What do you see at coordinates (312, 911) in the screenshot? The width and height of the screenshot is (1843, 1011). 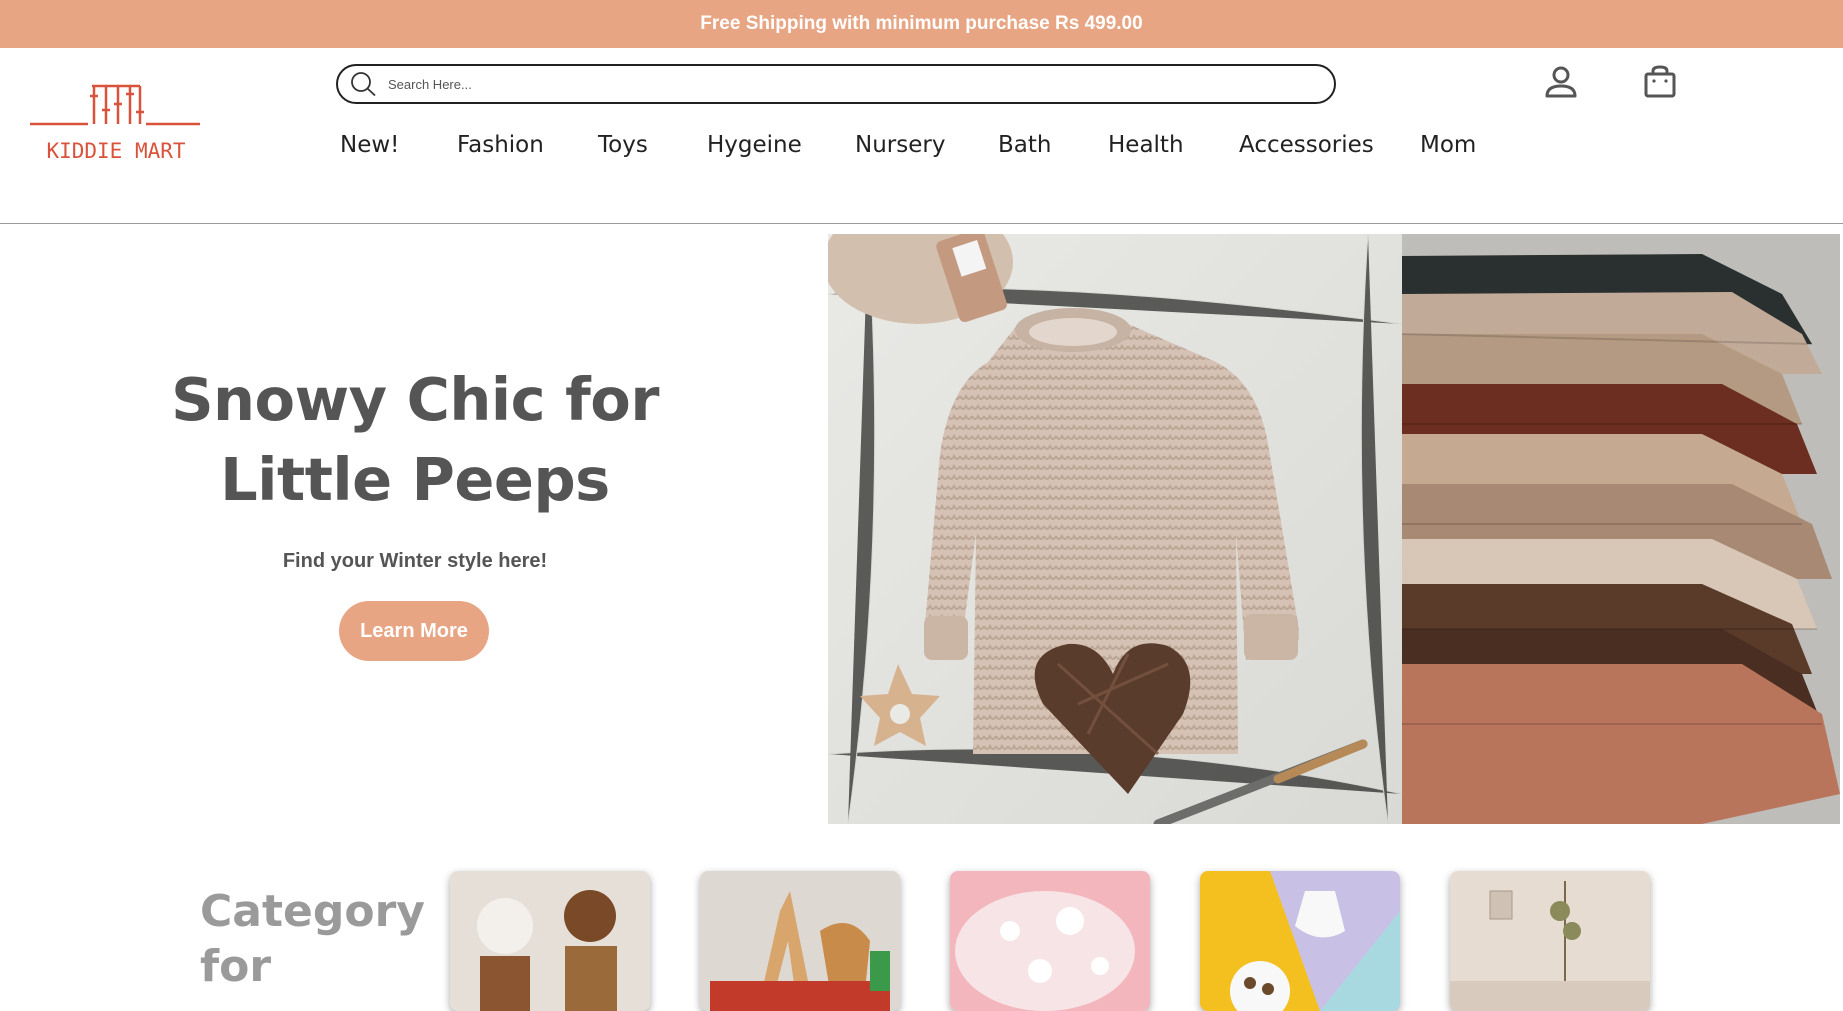 I see `category-title-line1: Category` at bounding box center [312, 911].